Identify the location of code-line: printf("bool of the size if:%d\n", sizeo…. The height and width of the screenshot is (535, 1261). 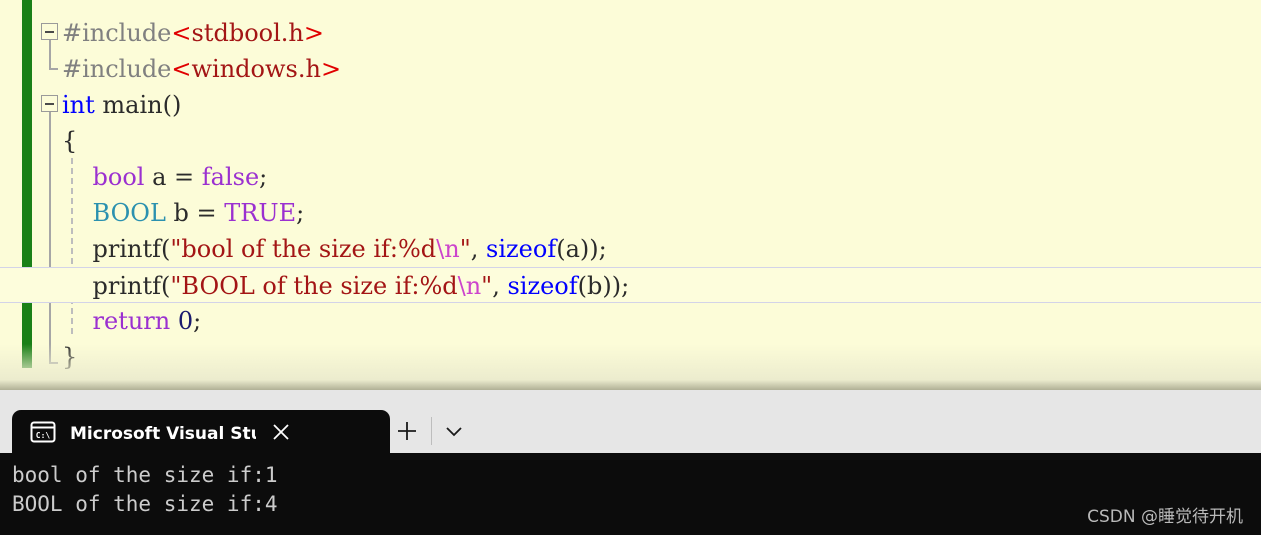
(630, 249).